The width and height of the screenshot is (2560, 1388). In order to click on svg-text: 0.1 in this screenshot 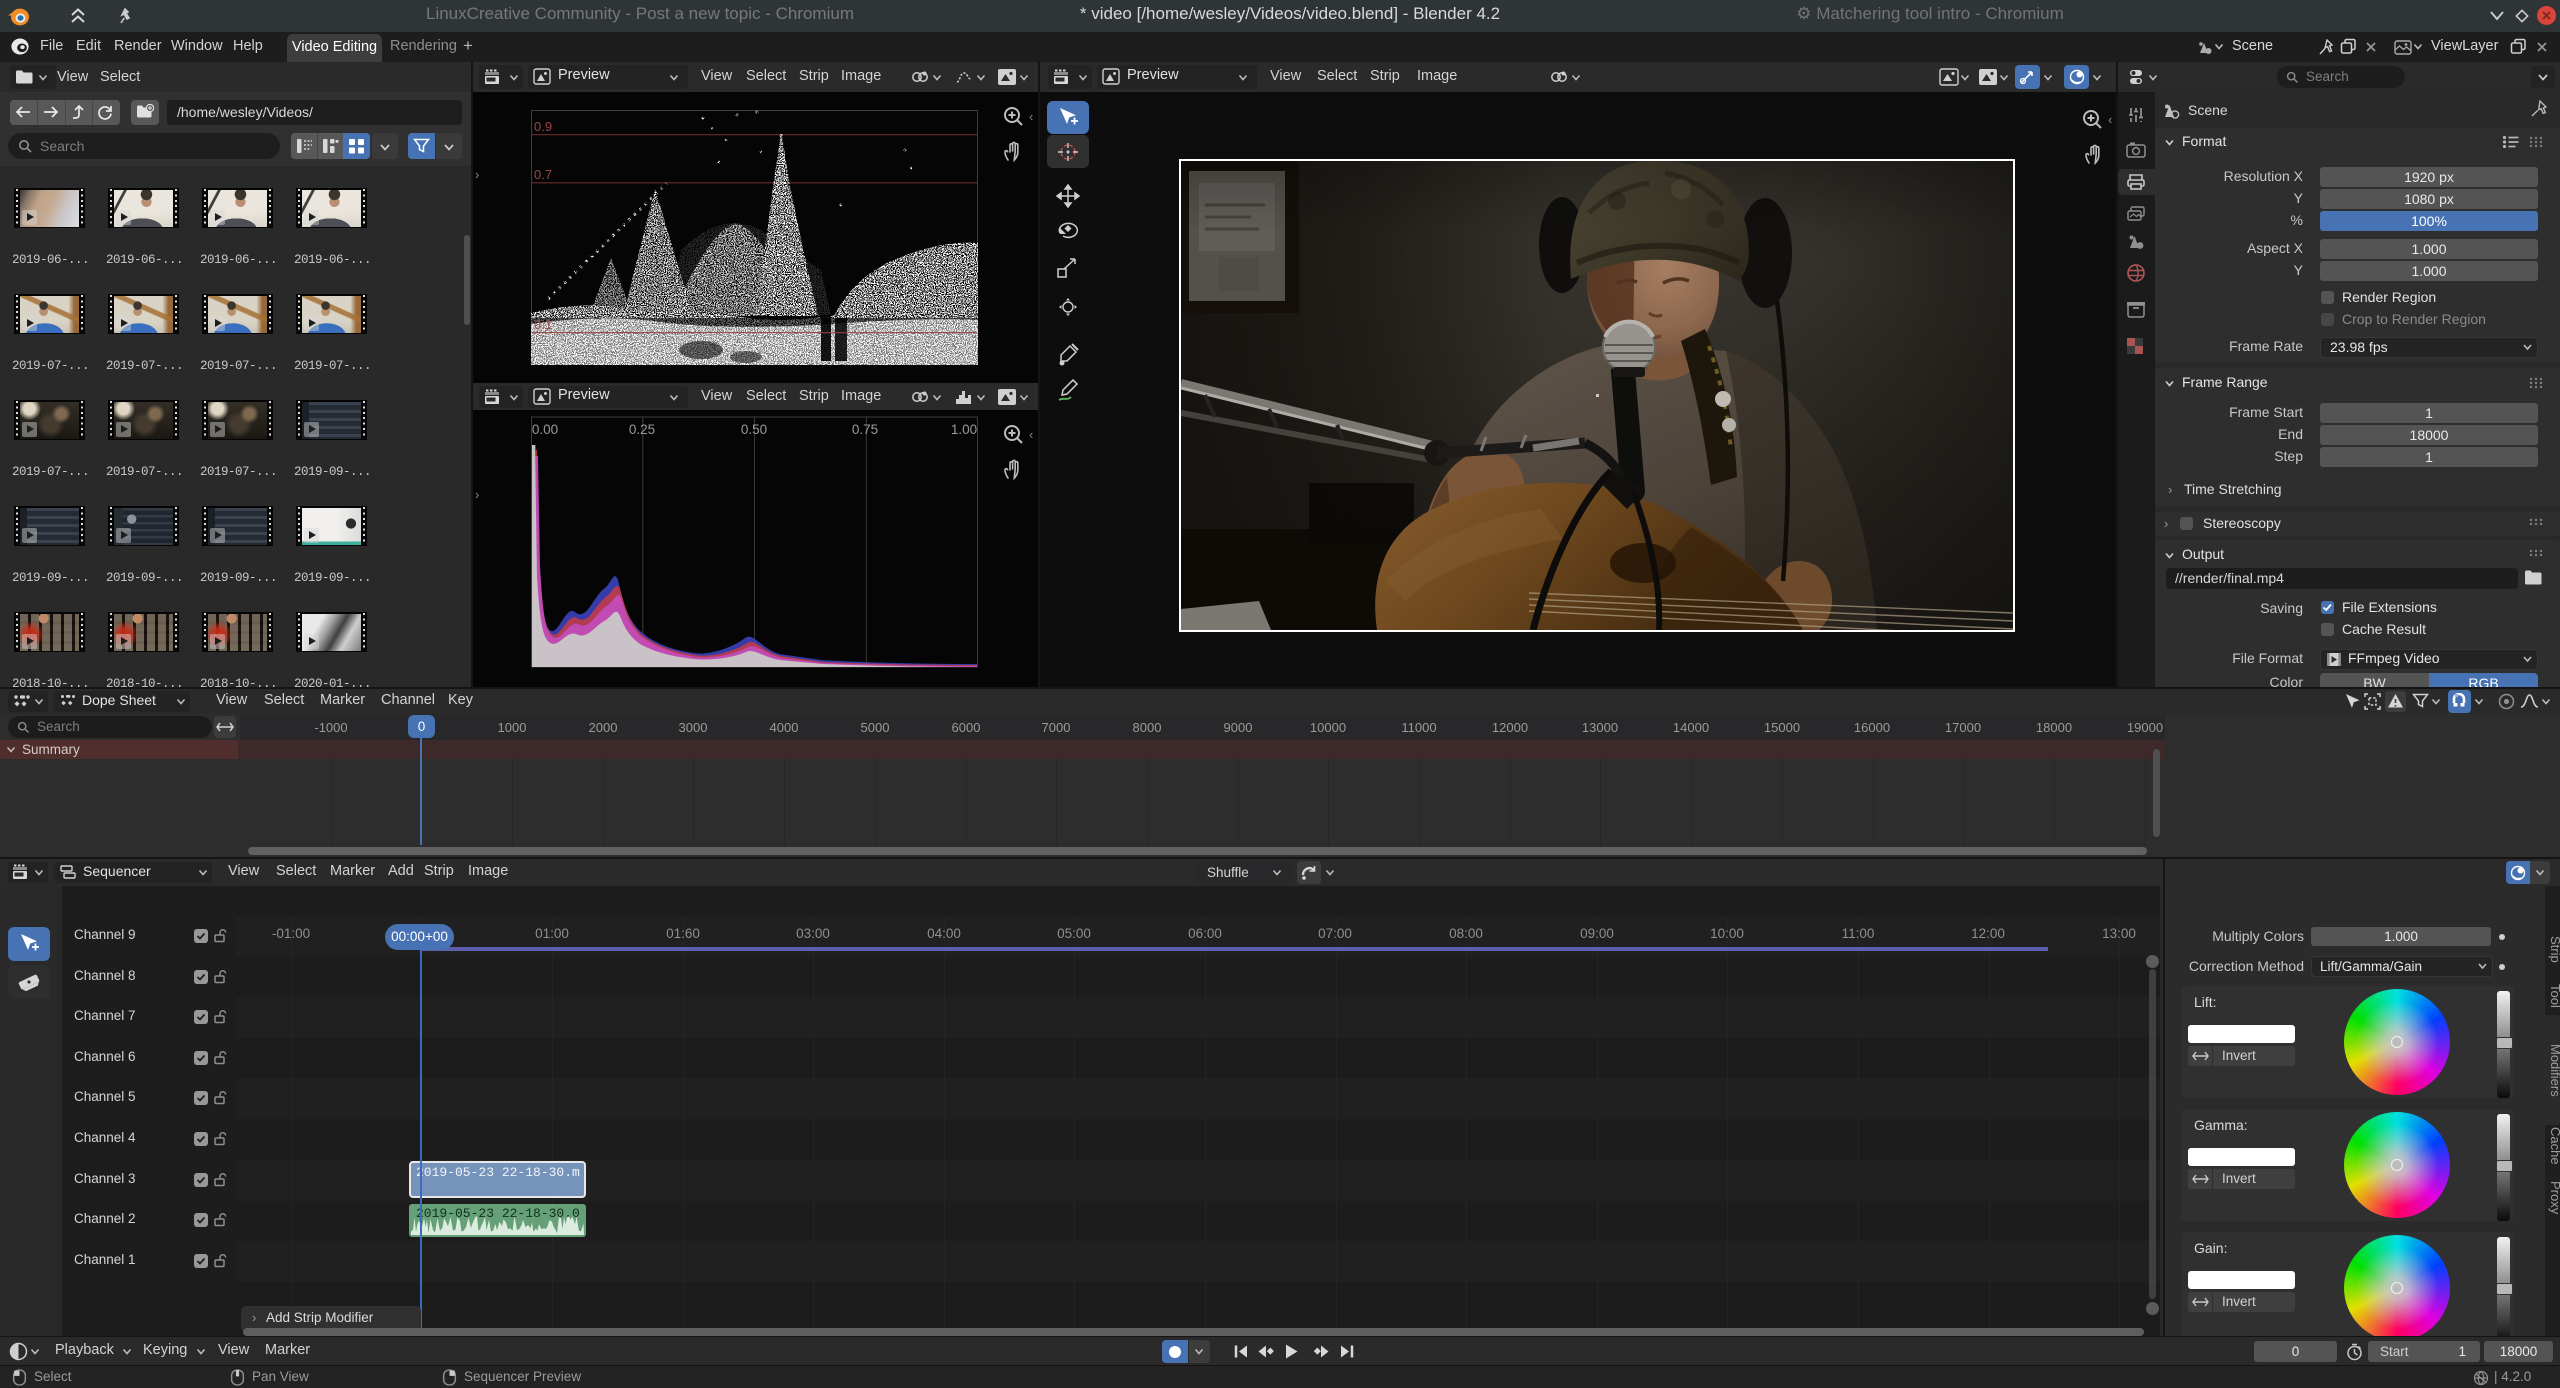, I will do `click(543, 324)`.